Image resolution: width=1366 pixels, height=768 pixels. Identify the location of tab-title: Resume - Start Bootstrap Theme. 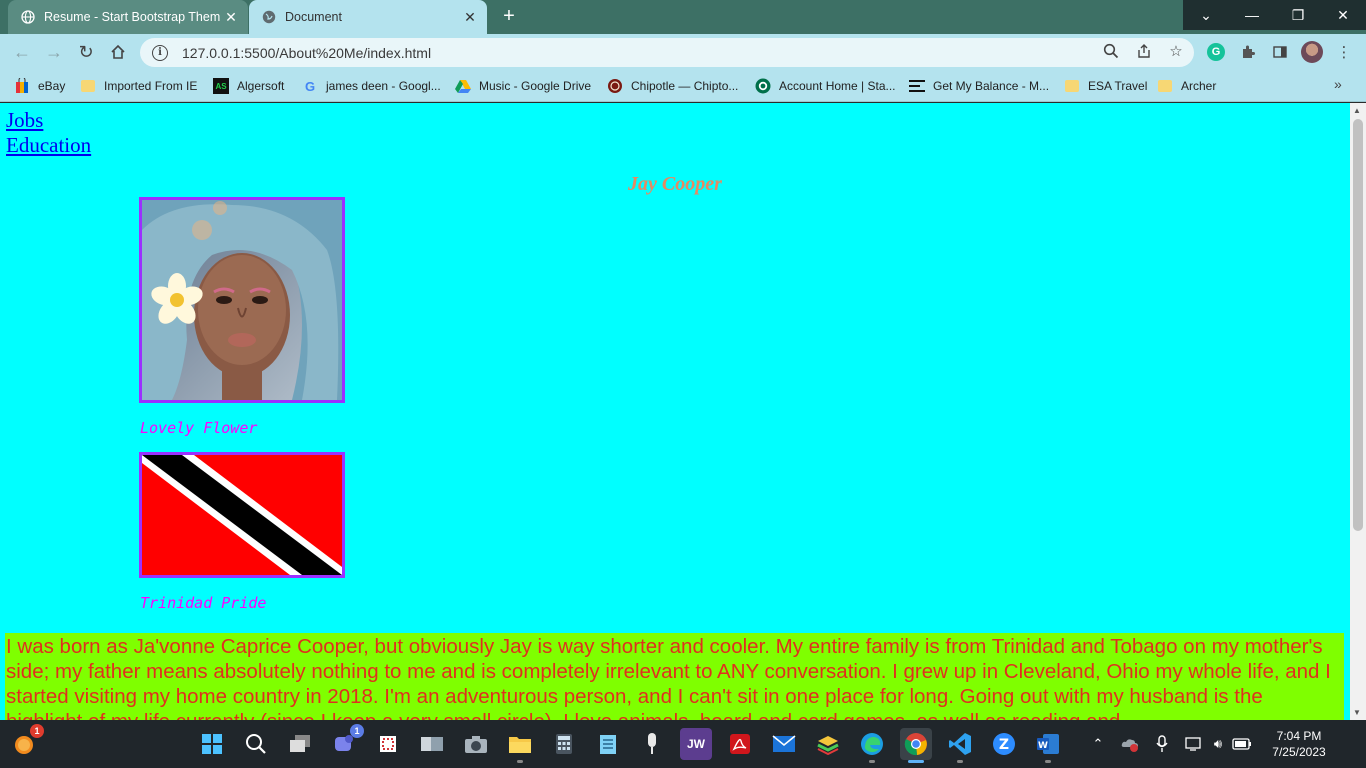
(132, 17).